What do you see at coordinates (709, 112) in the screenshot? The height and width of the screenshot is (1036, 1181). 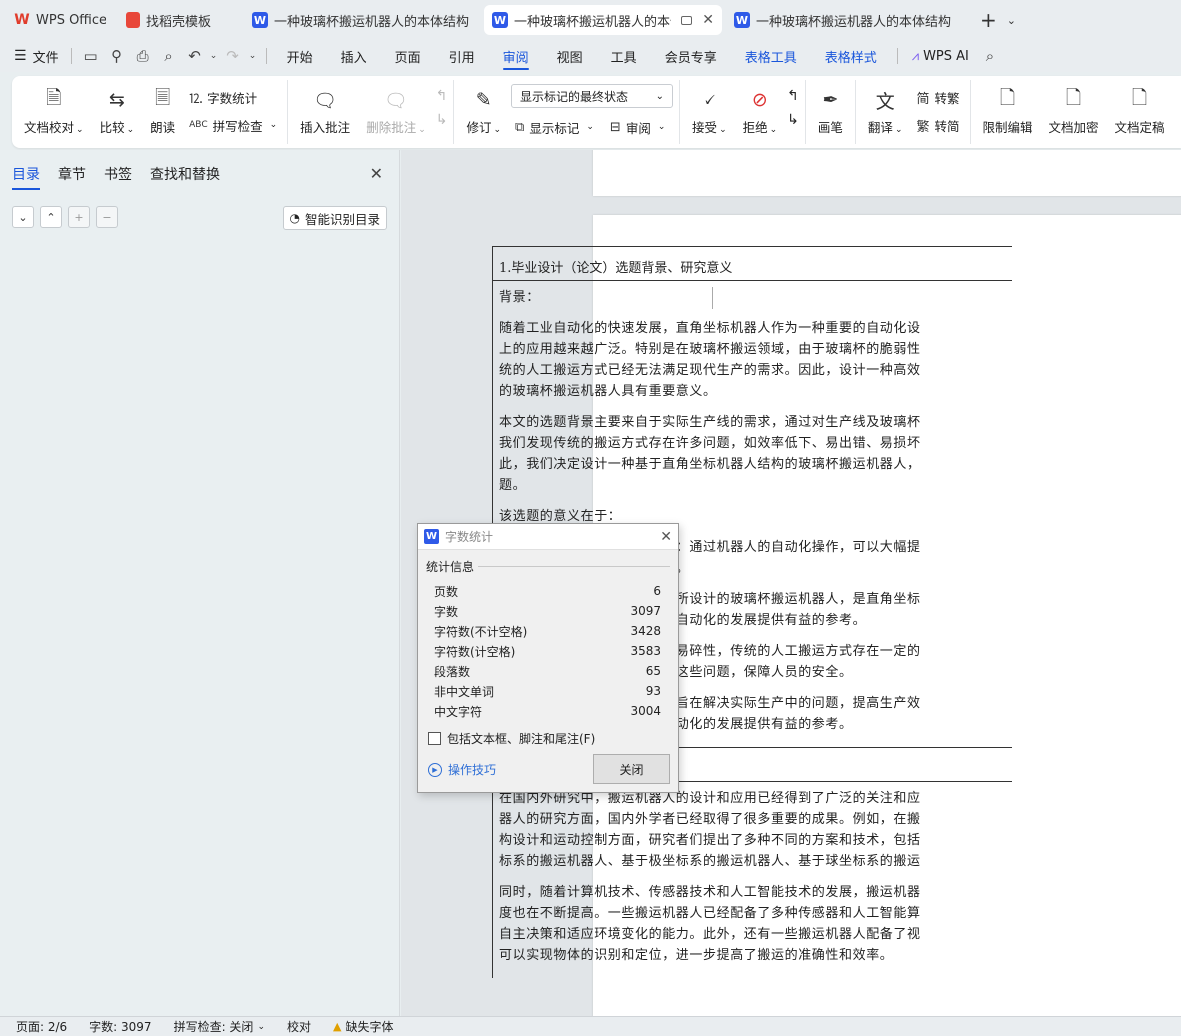 I see `accept-button: 🗸 接受 ⌄` at bounding box center [709, 112].